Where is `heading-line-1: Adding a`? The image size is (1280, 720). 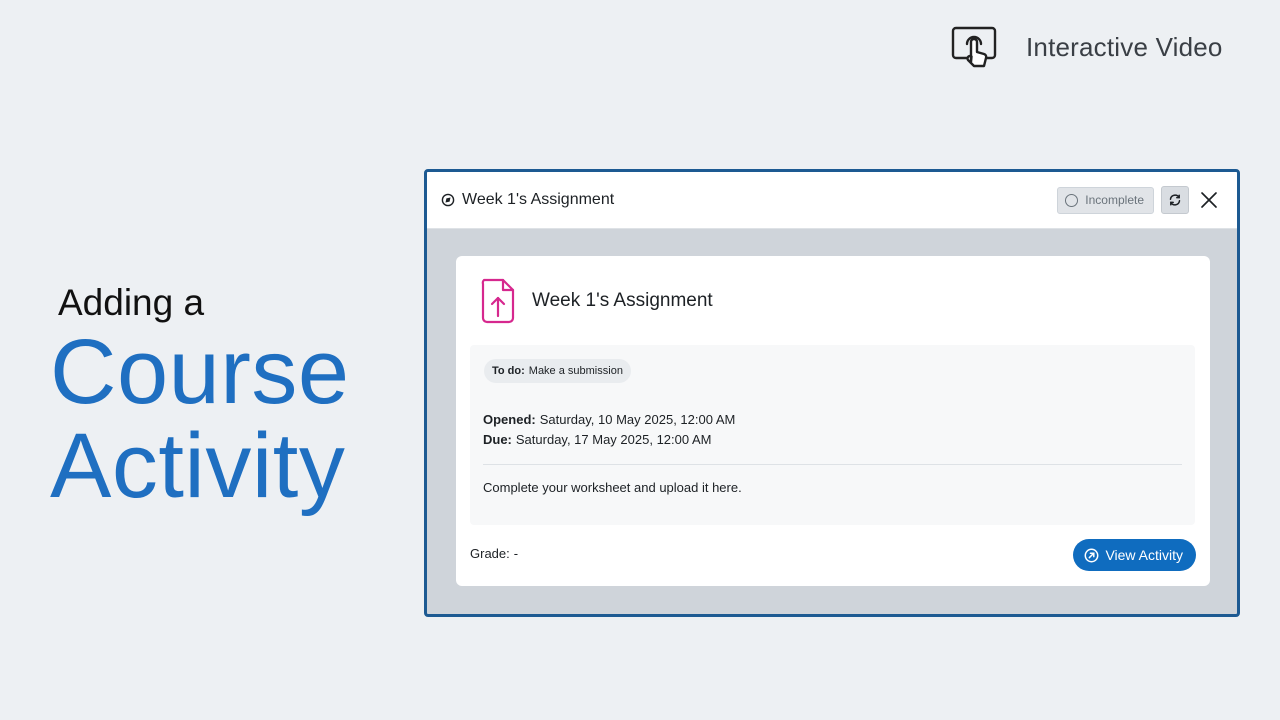 heading-line-1: Adding a is located at coordinates (131, 302).